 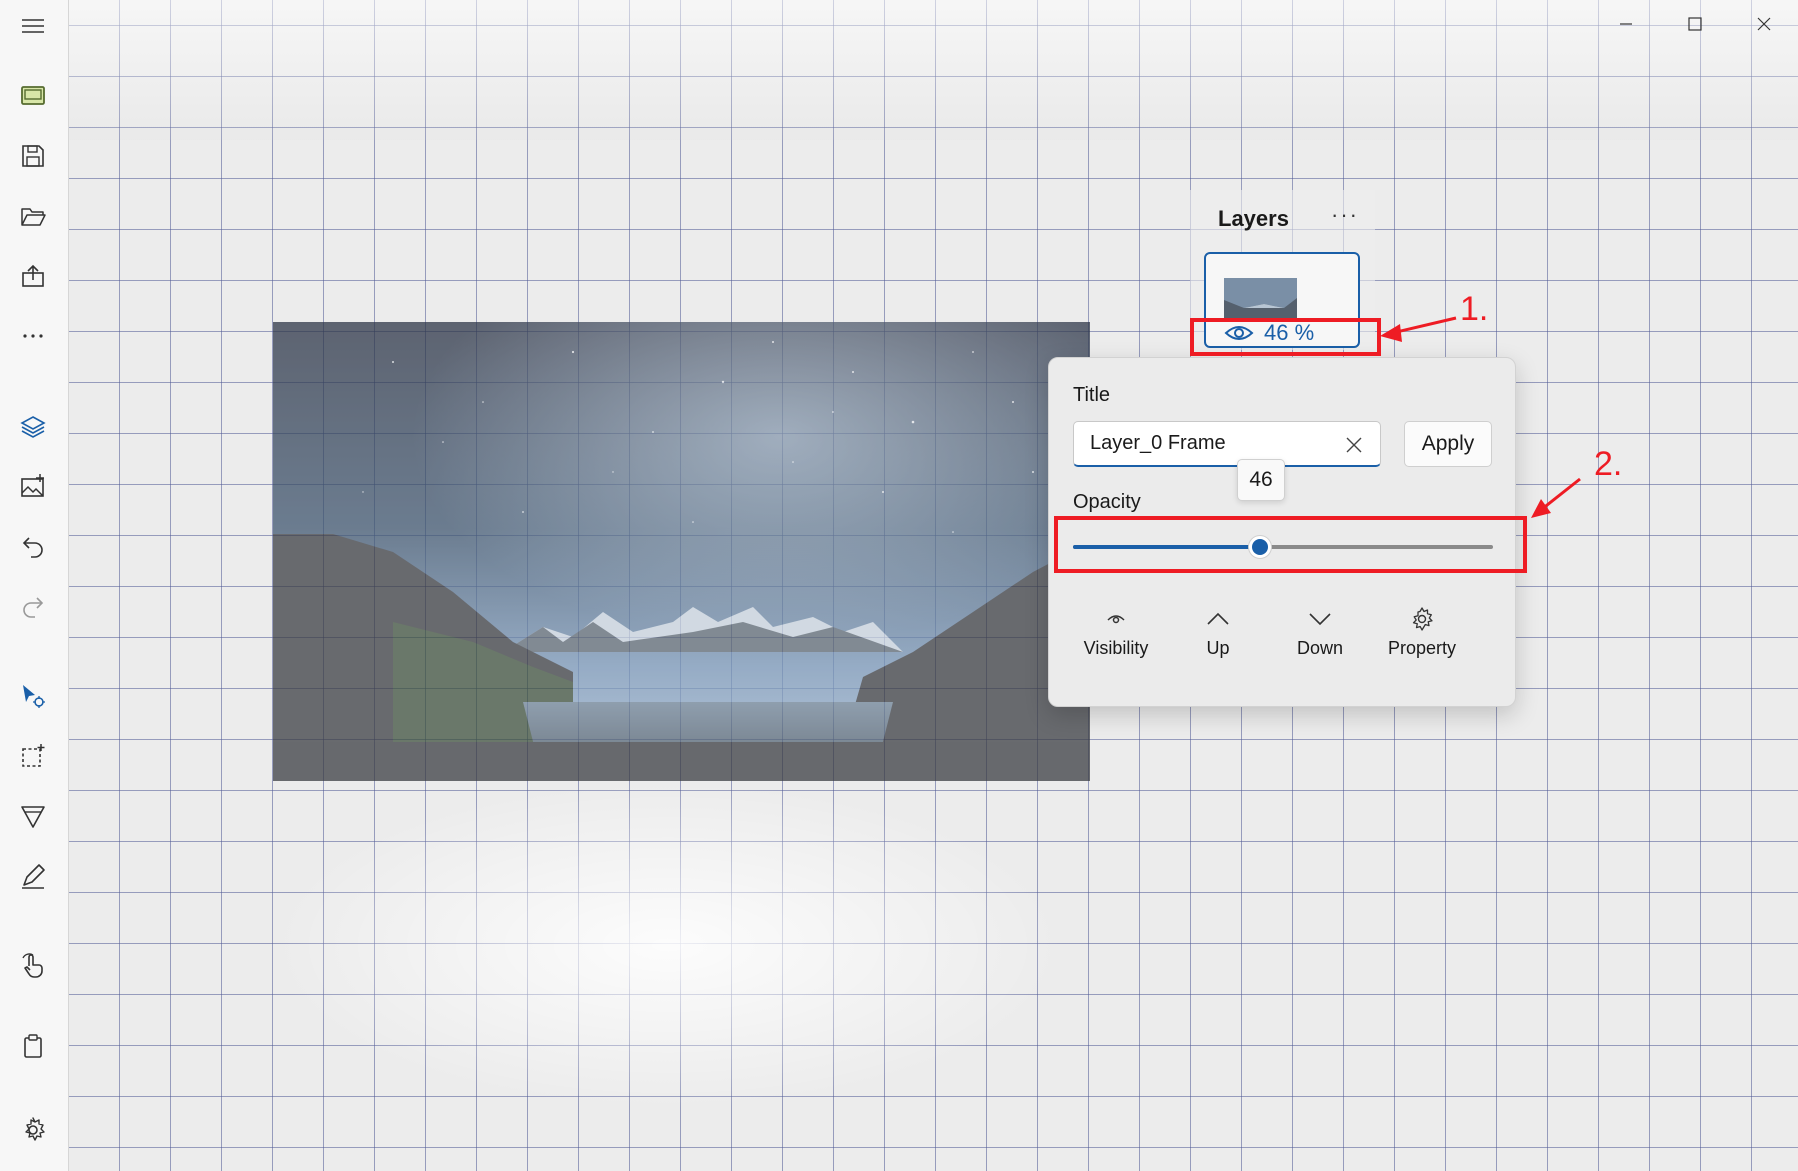 What do you see at coordinates (1763, 24) in the screenshot?
I see `close-icon` at bounding box center [1763, 24].